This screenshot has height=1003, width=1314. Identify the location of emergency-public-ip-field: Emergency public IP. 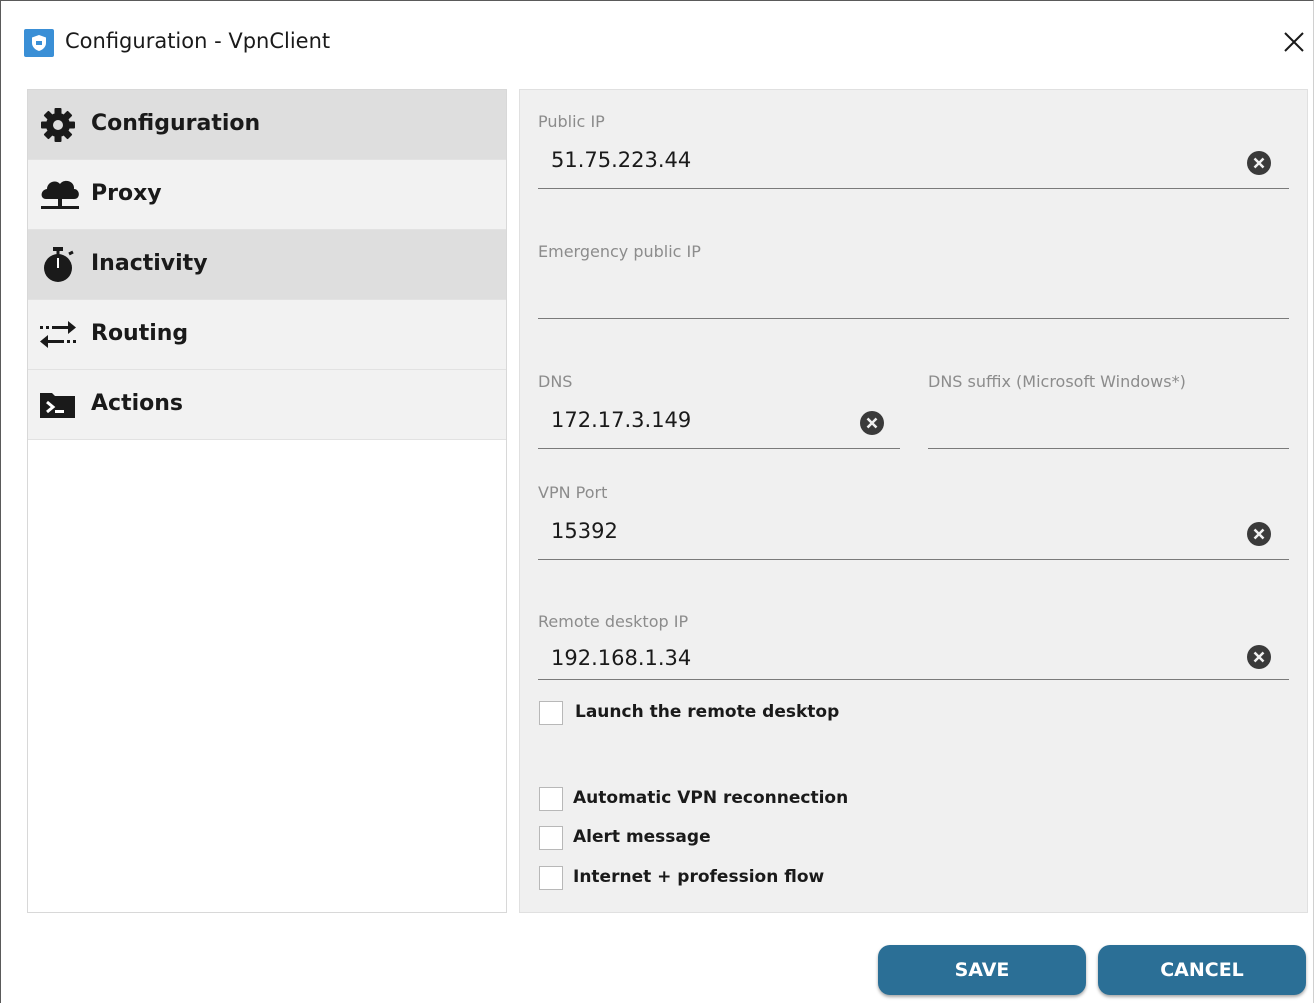
(913, 281).